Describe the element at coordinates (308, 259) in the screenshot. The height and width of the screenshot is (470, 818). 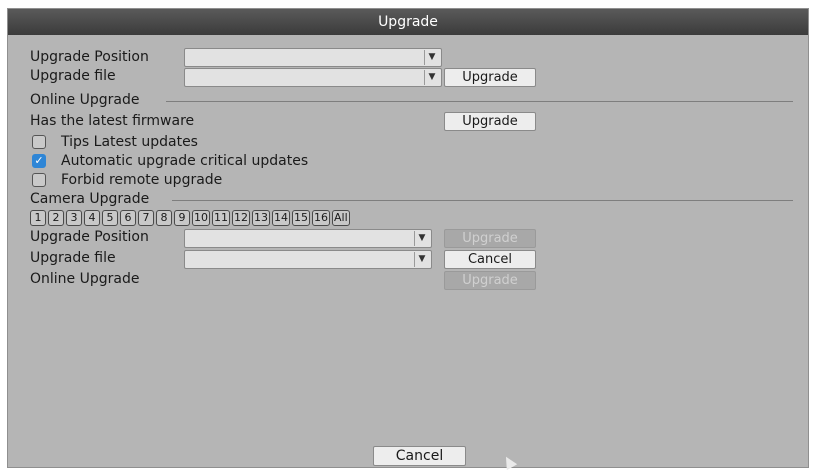
I see `camera-upgrade-file-select: ▼` at that location.